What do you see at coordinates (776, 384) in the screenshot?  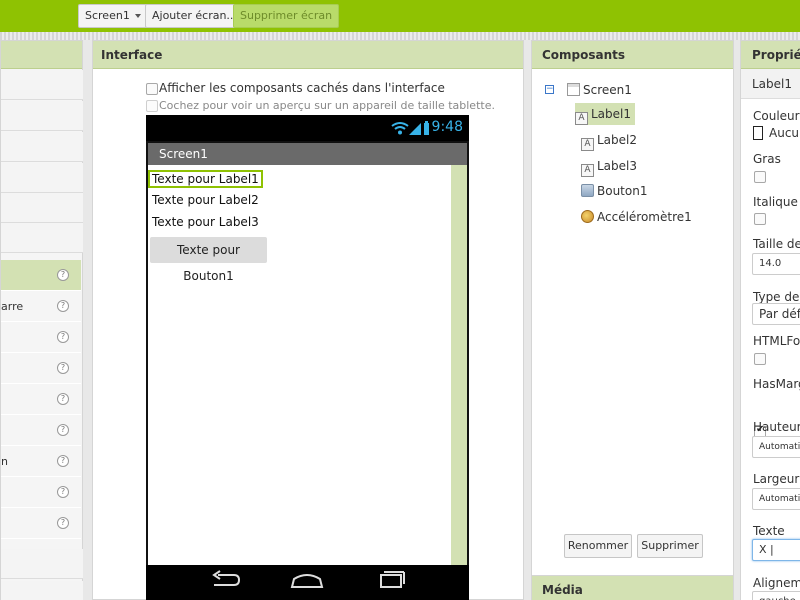 I see `prop-has-margins-label: HasMarg` at bounding box center [776, 384].